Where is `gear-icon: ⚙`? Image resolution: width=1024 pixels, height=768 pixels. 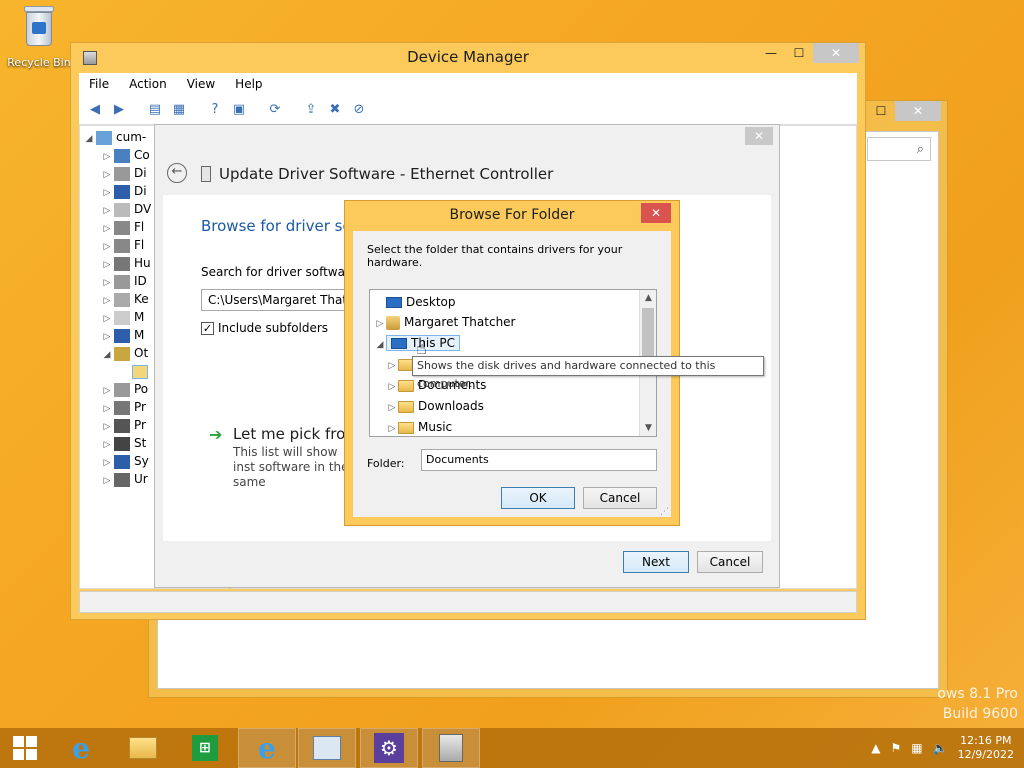
gear-icon: ⚙ is located at coordinates (389, 748).